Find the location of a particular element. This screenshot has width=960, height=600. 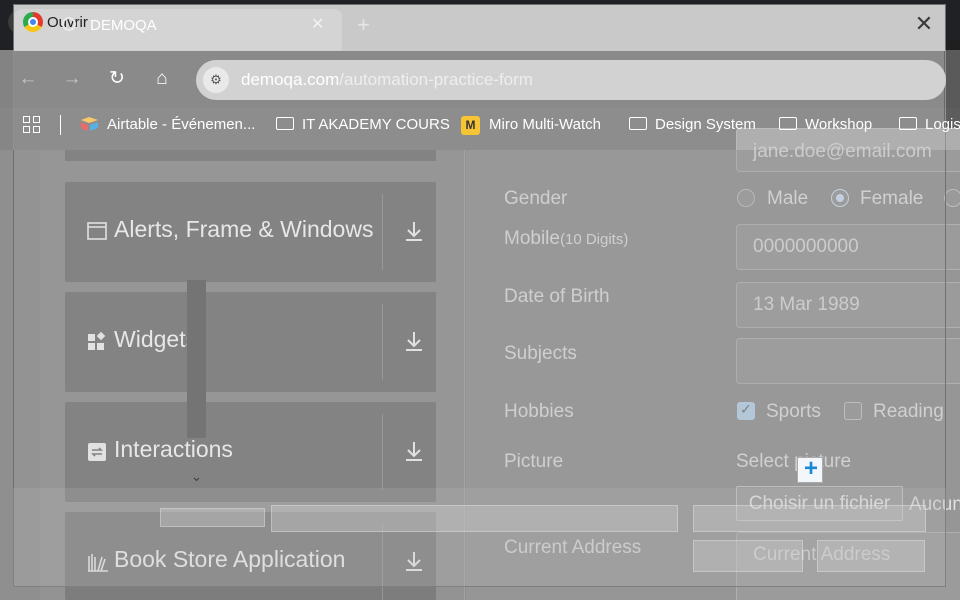

tab-close-icon: ✕ is located at coordinates (317, 24).